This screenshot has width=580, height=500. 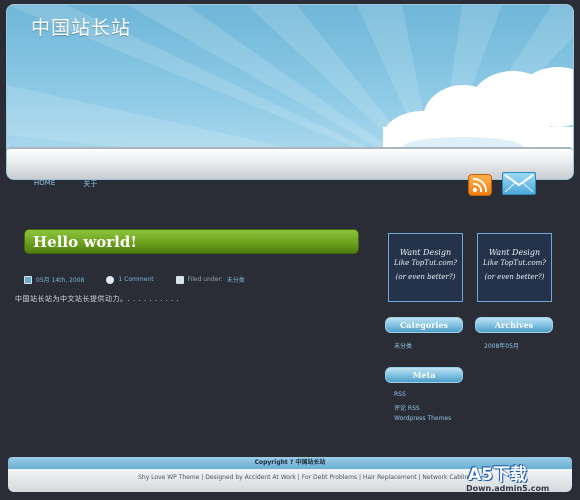 What do you see at coordinates (28, 279) in the screenshot?
I see `calendar-icon` at bounding box center [28, 279].